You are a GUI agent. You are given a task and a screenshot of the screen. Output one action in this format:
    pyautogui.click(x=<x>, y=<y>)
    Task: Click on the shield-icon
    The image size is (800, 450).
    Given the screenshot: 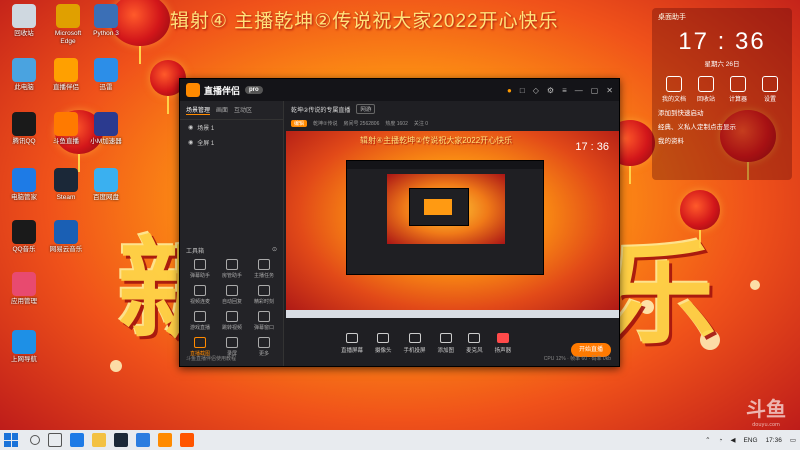 What is the action you would take?
    pyautogui.click(x=24, y=180)
    